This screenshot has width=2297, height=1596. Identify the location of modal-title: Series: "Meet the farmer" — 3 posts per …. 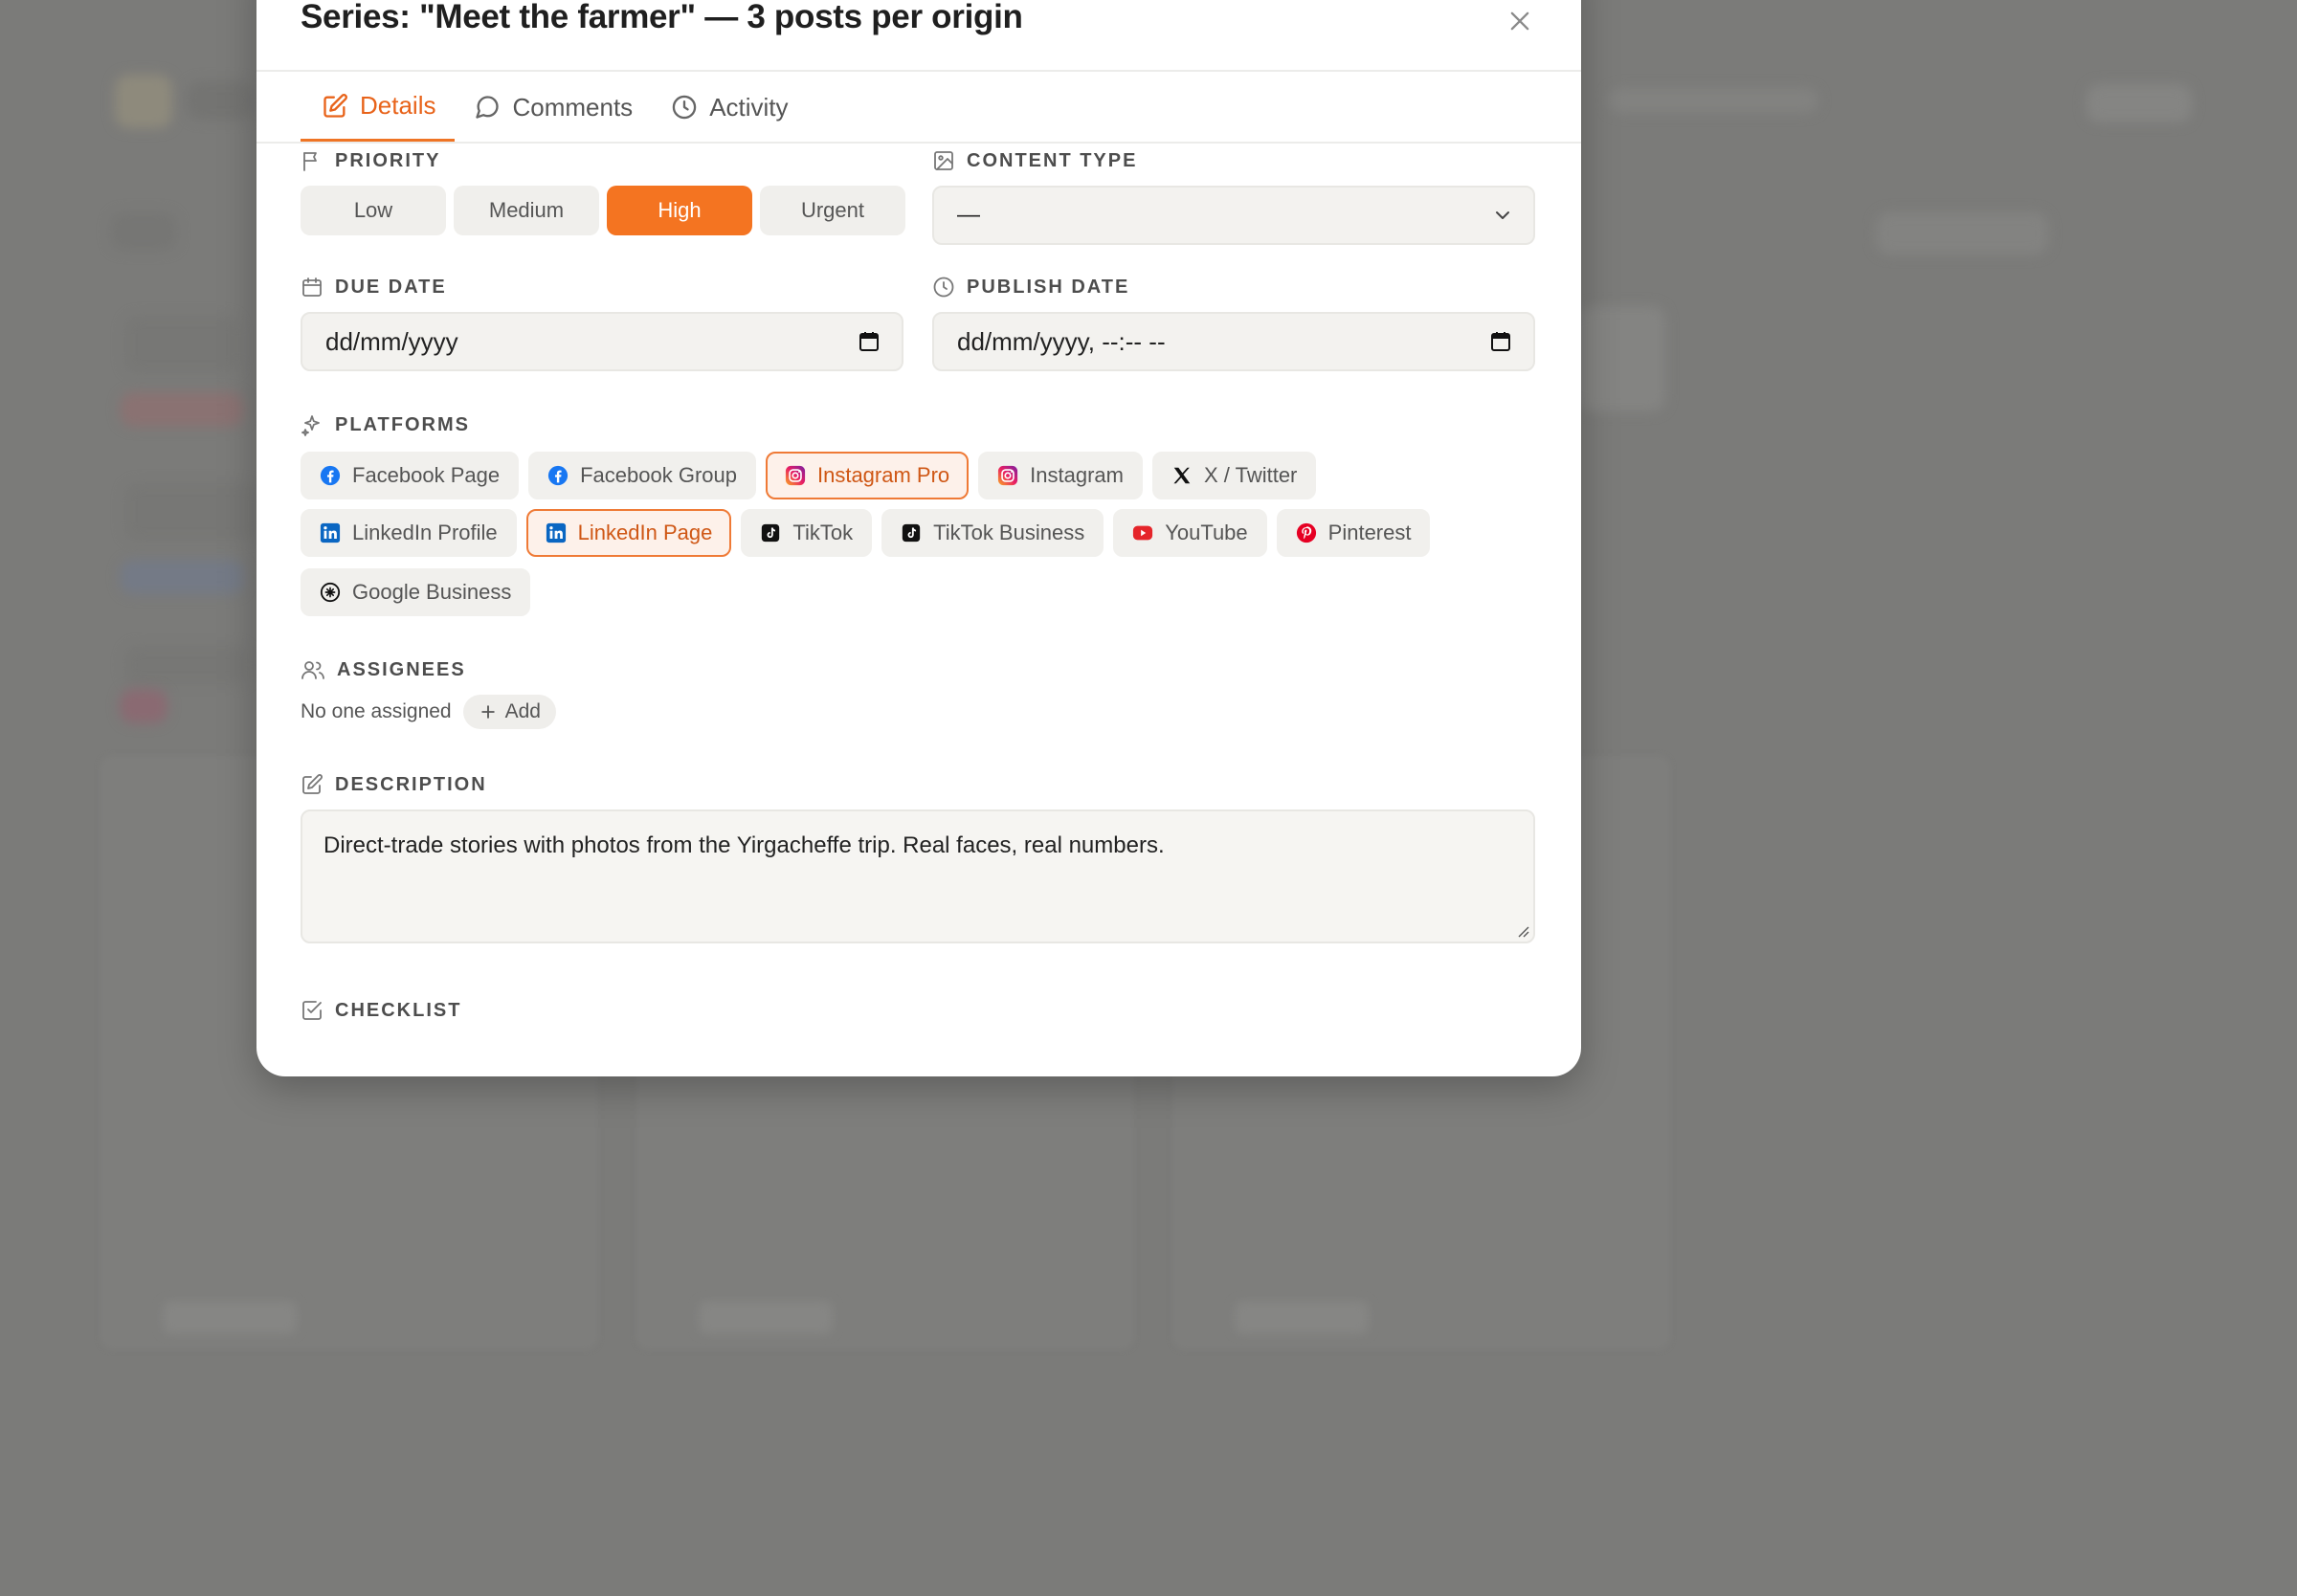
(662, 18).